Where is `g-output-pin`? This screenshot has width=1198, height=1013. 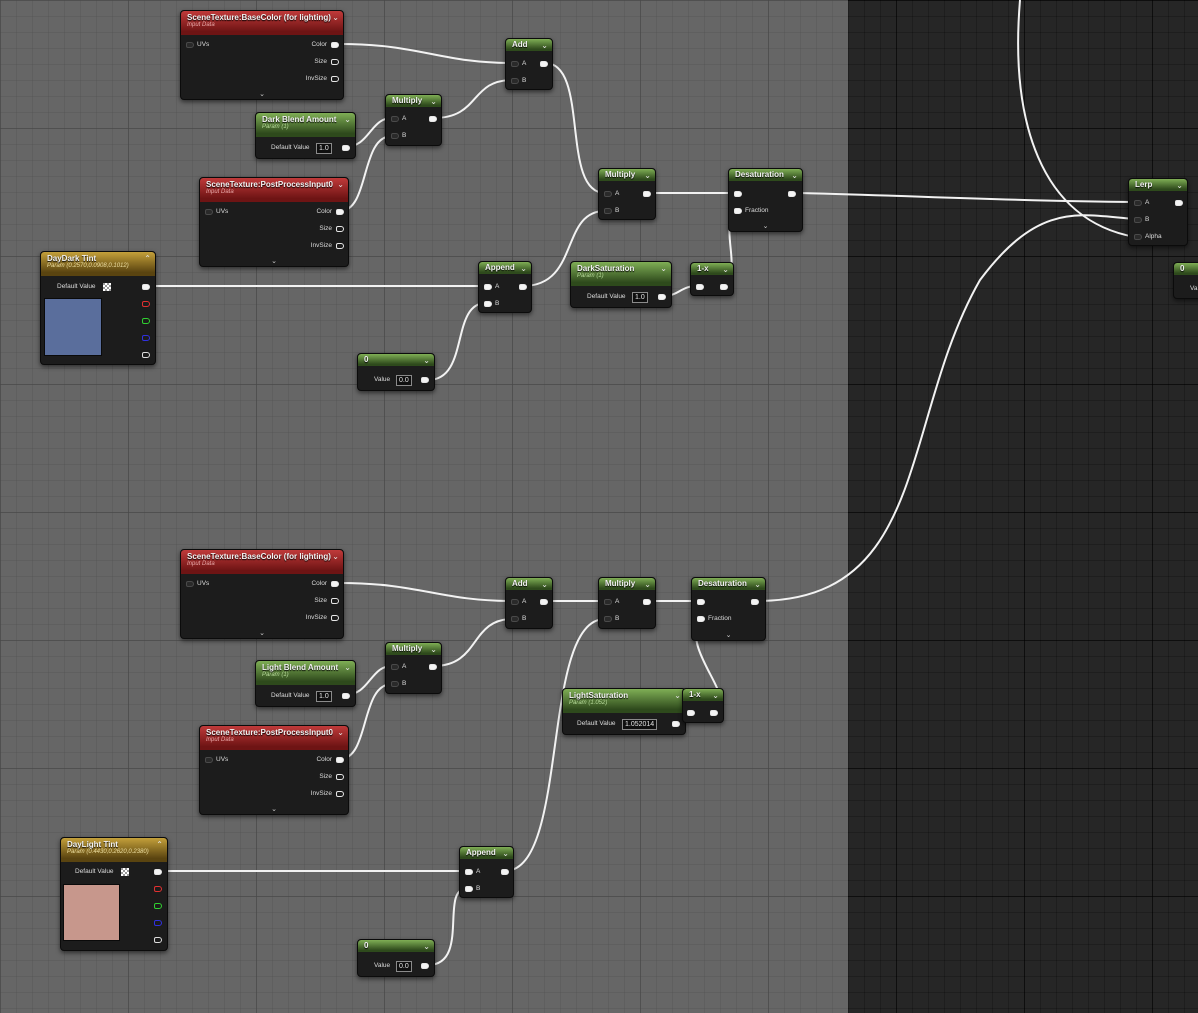 g-output-pin is located at coordinates (158, 906).